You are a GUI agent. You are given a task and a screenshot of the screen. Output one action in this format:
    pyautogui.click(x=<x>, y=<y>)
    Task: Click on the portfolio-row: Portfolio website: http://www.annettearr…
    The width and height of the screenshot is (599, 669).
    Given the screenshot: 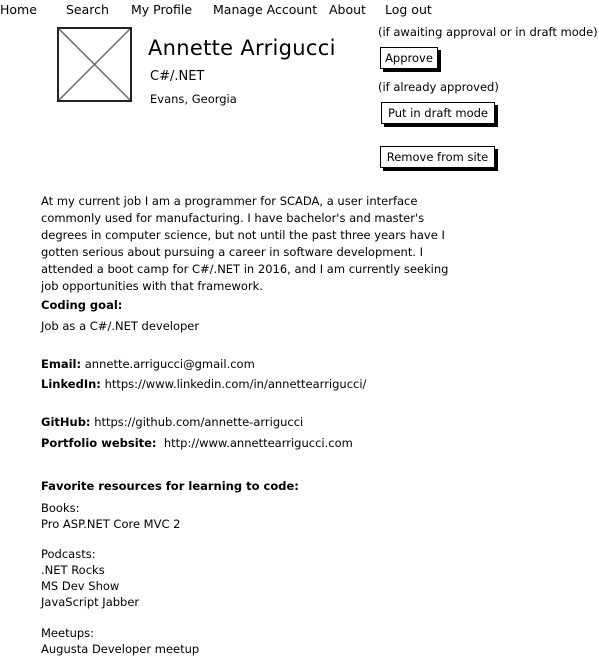 What is the action you would take?
    pyautogui.click(x=197, y=443)
    